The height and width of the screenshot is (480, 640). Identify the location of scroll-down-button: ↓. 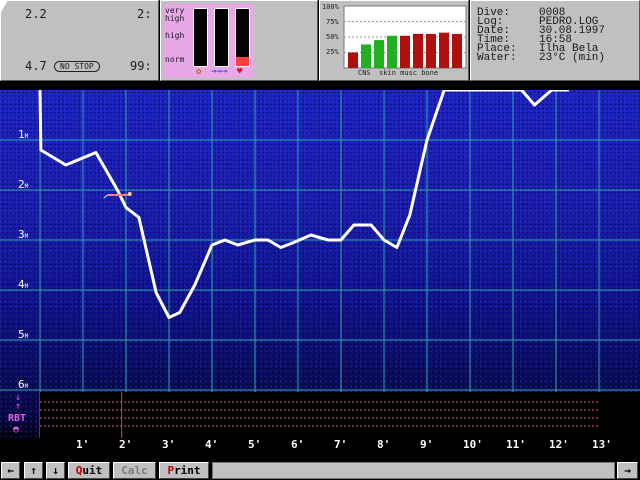
(55, 470).